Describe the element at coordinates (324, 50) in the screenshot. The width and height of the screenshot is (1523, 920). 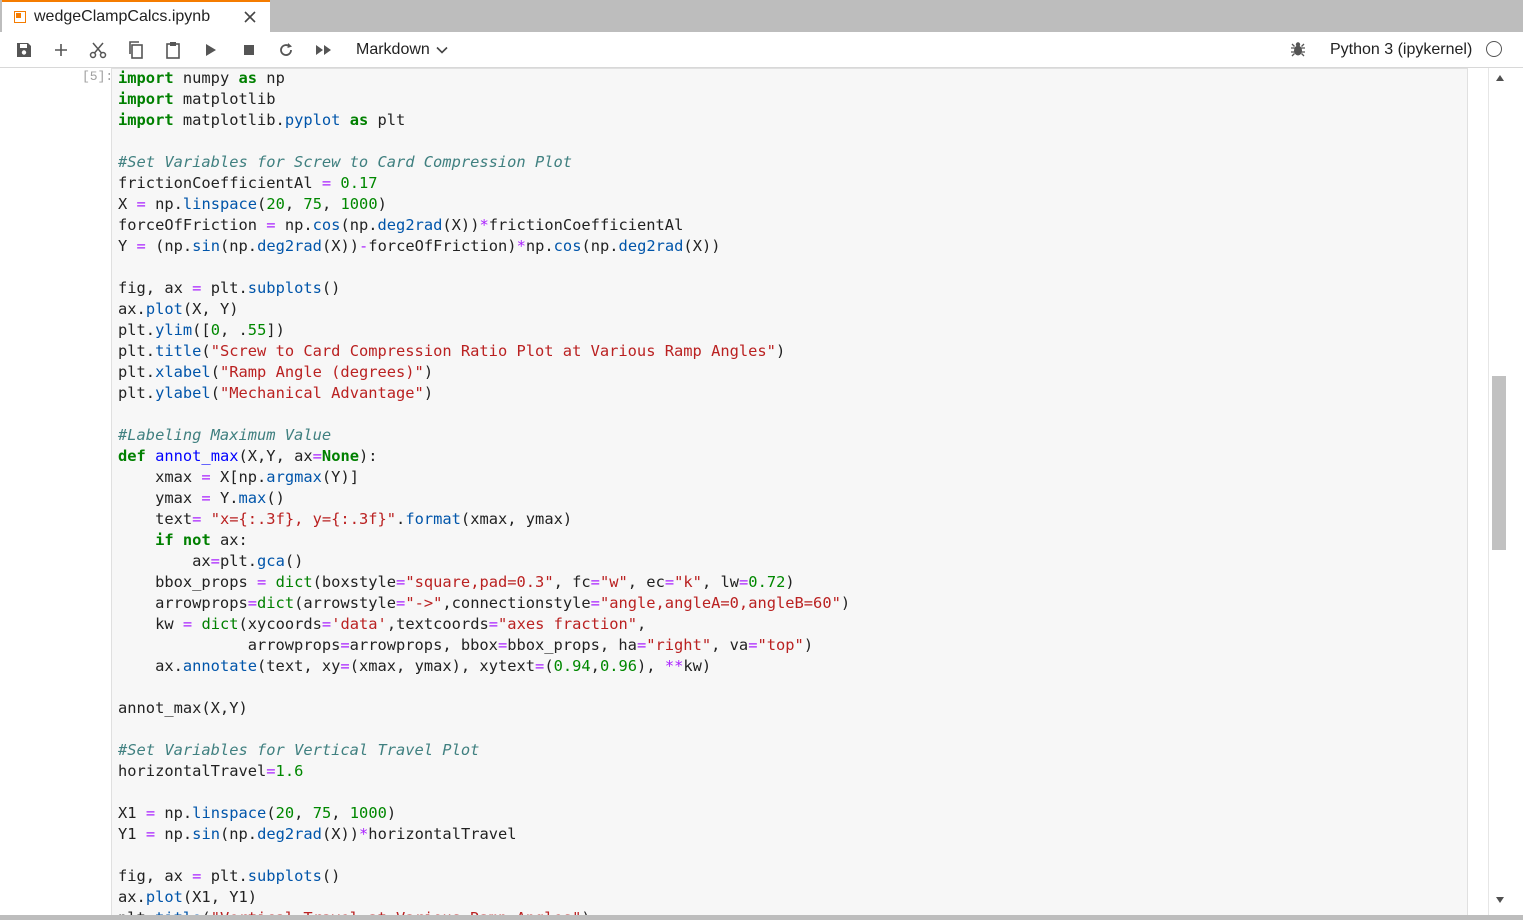
I see `fast-forward-icon` at that location.